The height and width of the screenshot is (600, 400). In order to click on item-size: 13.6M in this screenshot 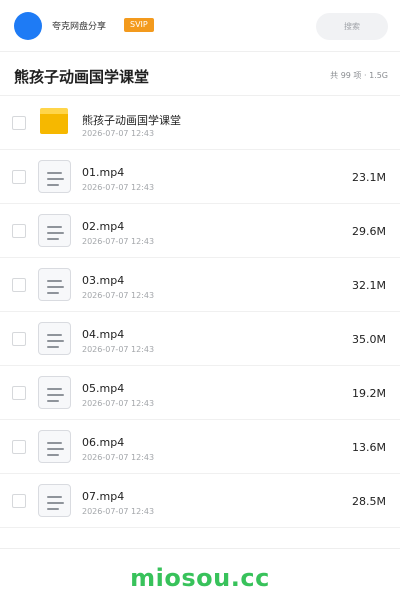, I will do `click(369, 447)`.